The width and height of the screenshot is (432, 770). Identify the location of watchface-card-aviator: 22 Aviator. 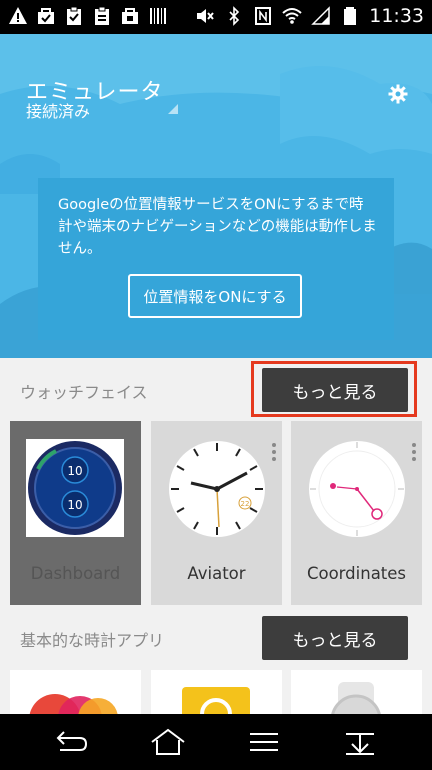
(216, 513).